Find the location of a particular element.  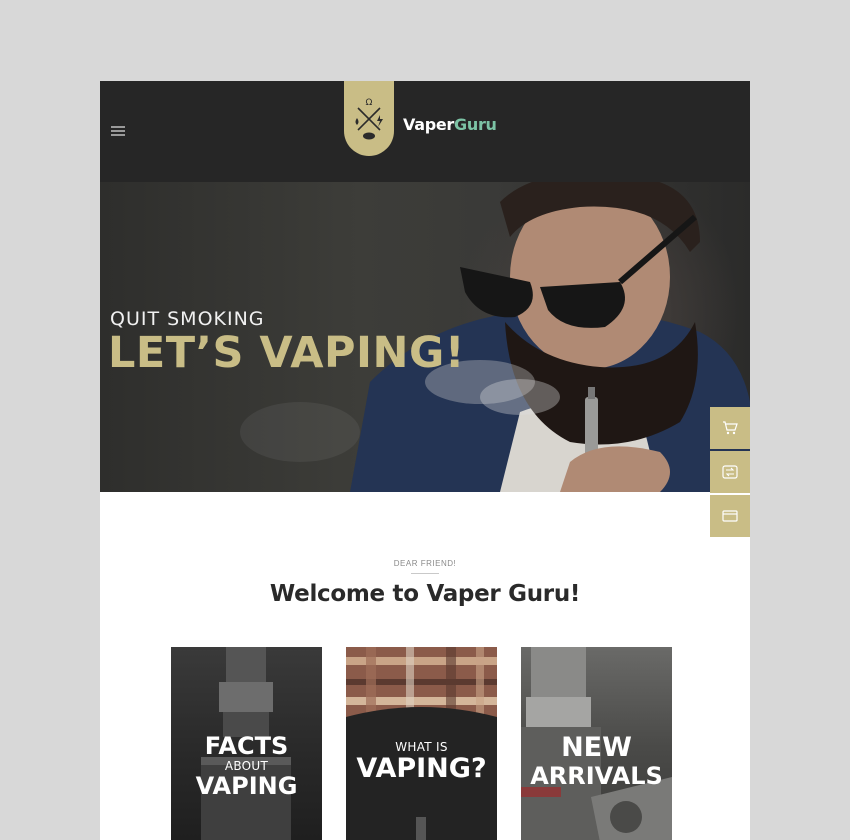

cart-icon is located at coordinates (730, 428).